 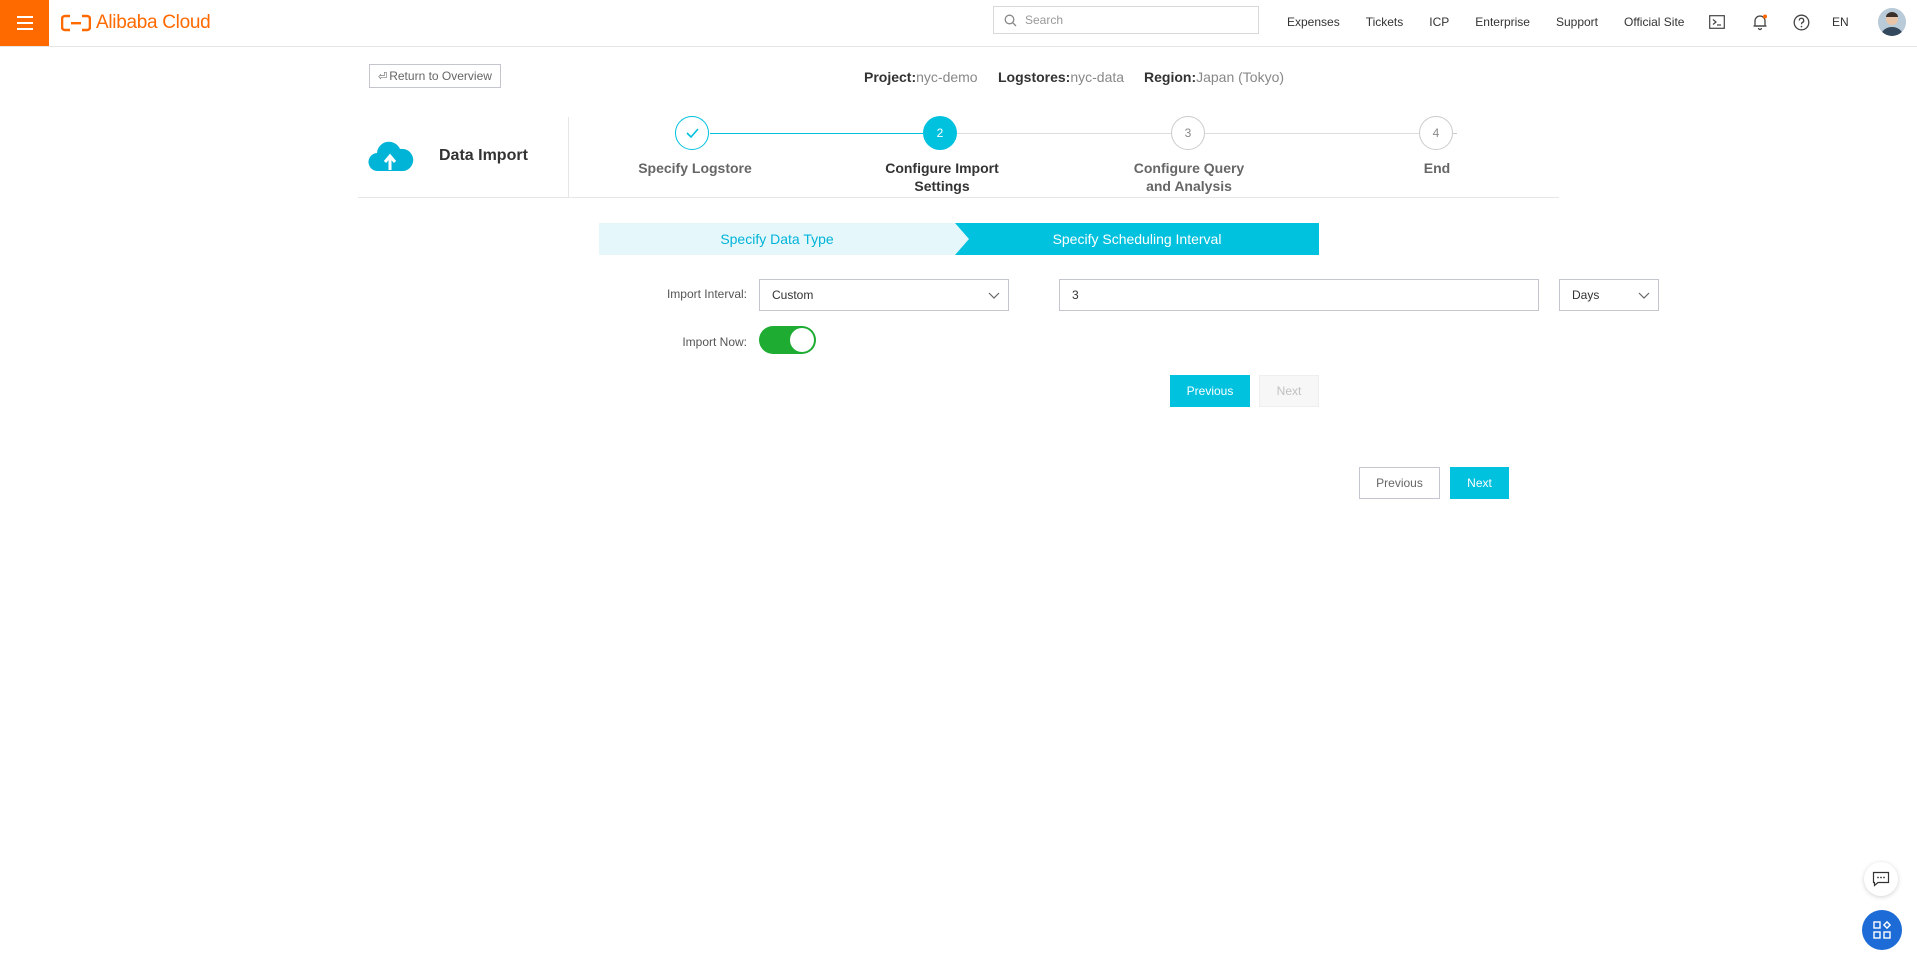 I want to click on nav-link-official-site: Official Site, so click(x=1654, y=22).